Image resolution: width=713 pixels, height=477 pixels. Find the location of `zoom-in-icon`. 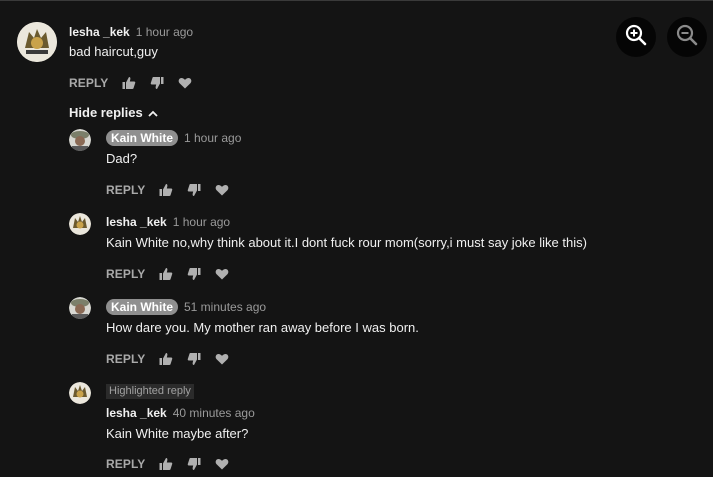

zoom-in-icon is located at coordinates (636, 37).